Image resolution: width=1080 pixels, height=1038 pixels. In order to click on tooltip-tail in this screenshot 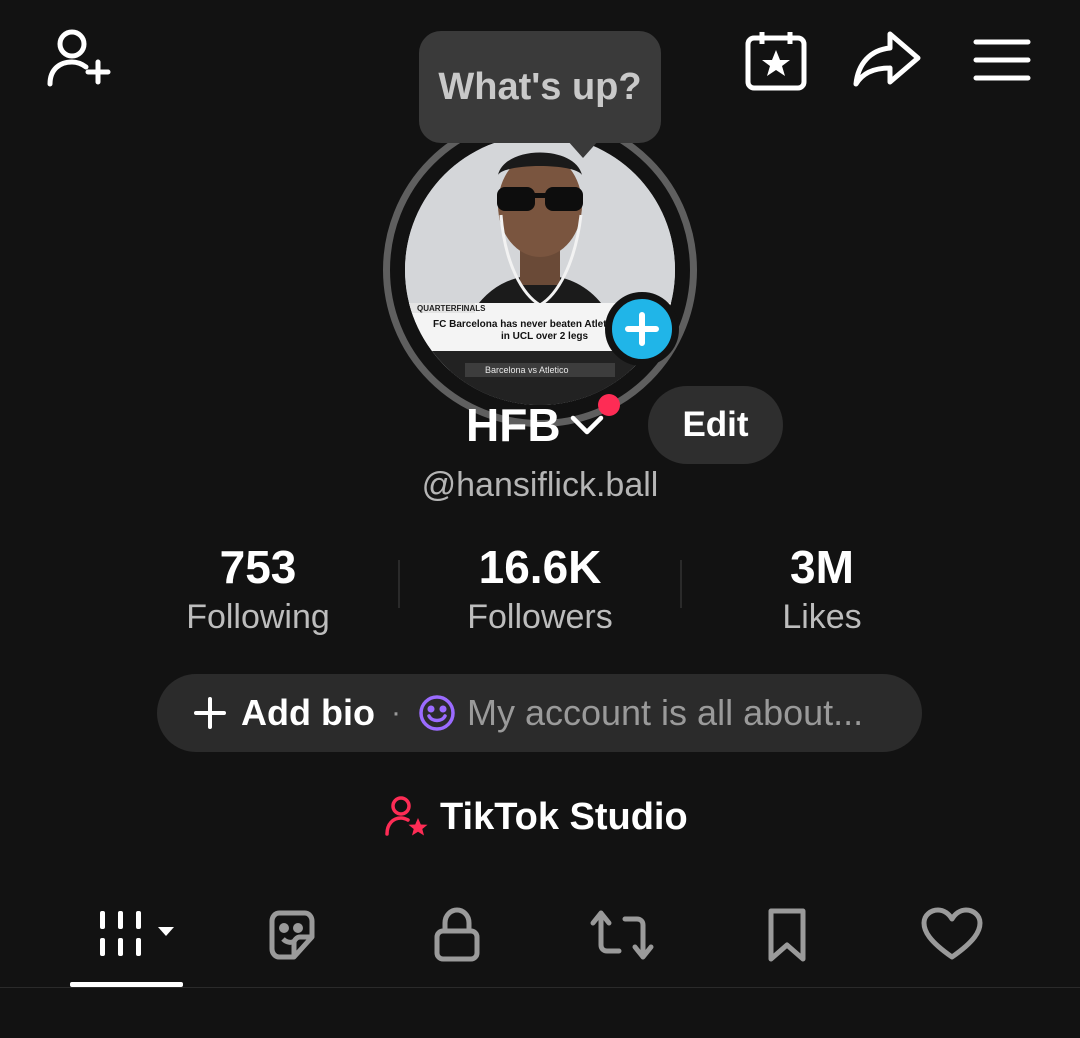, I will do `click(583, 149)`.